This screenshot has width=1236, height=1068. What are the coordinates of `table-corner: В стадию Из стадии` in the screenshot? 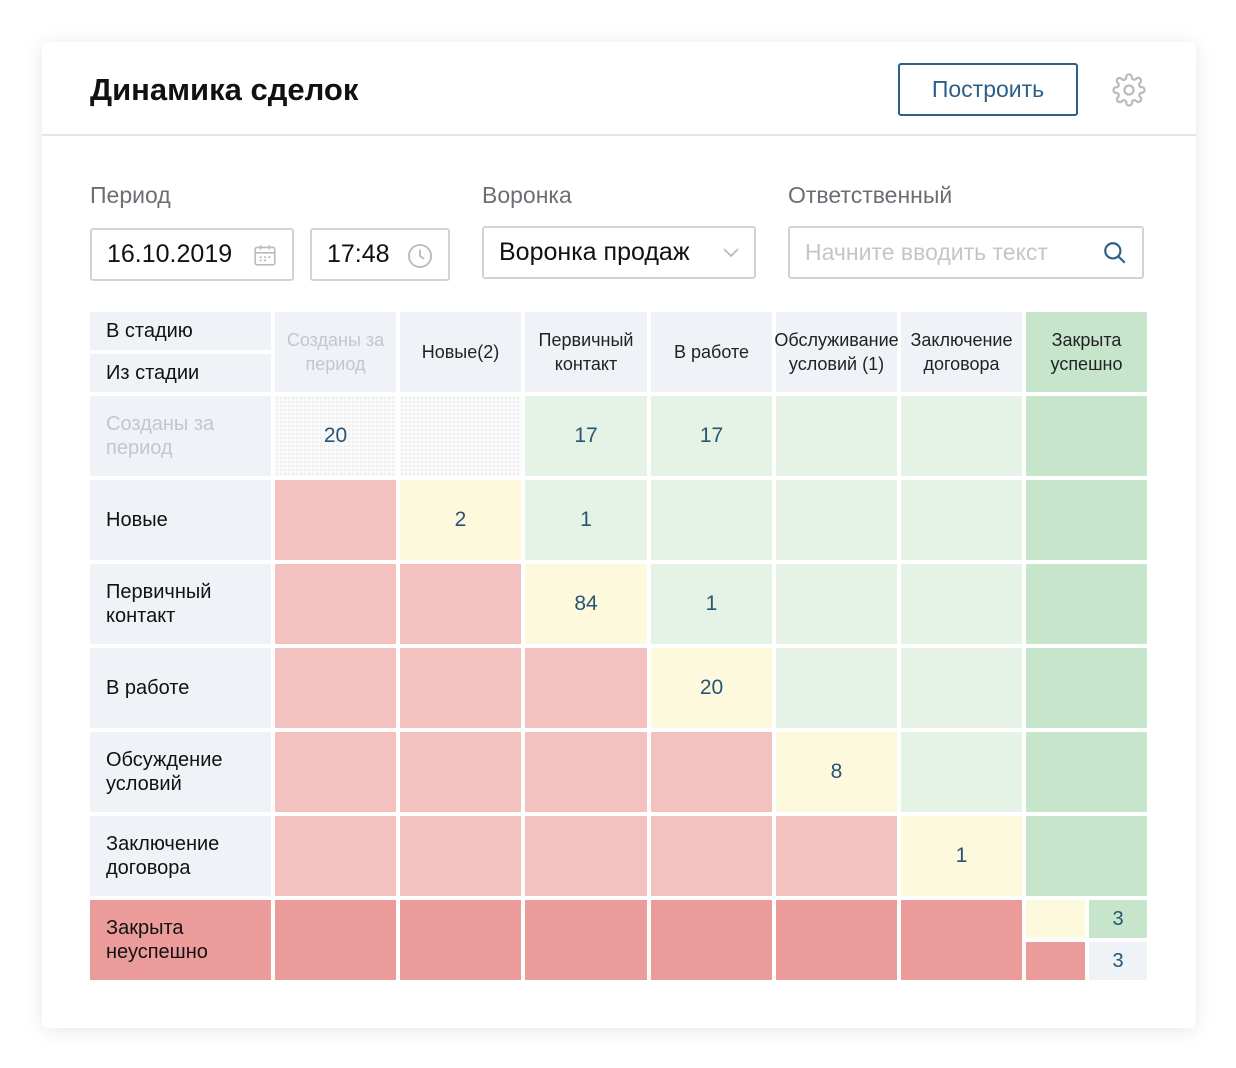 It's located at (180, 352).